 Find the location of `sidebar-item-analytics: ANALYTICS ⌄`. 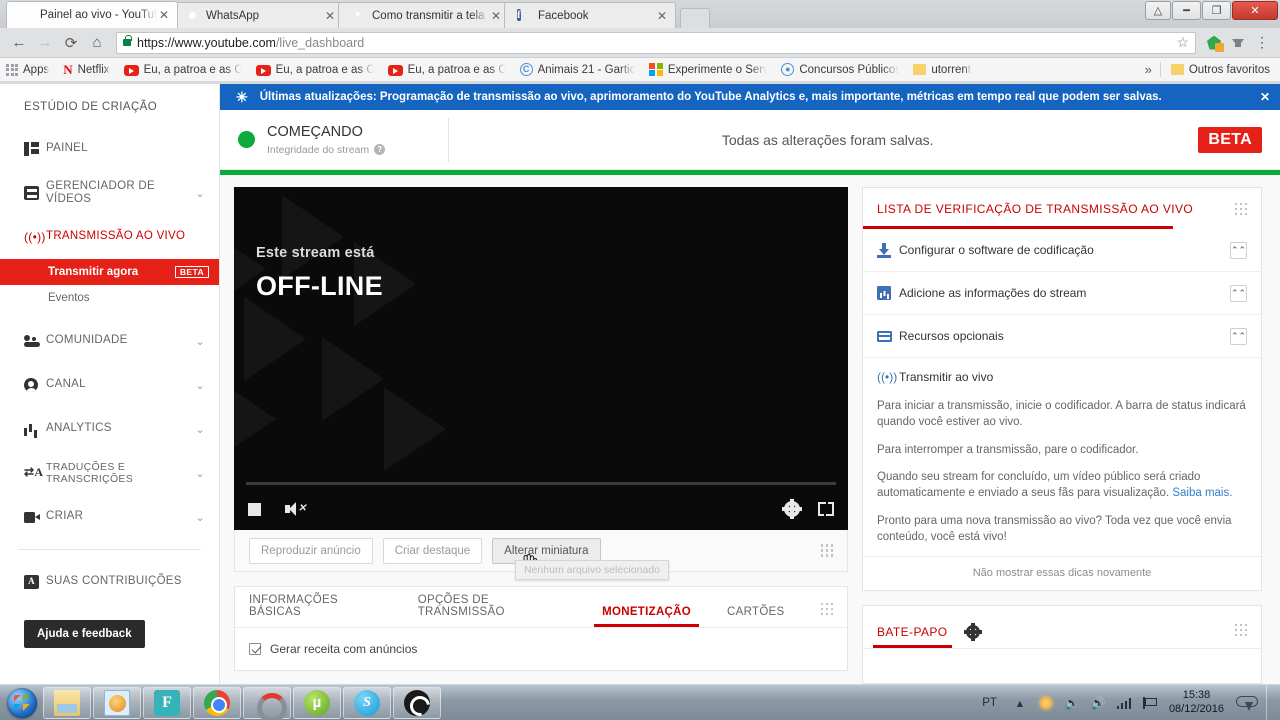

sidebar-item-analytics: ANALYTICS ⌄ is located at coordinates (109, 429).